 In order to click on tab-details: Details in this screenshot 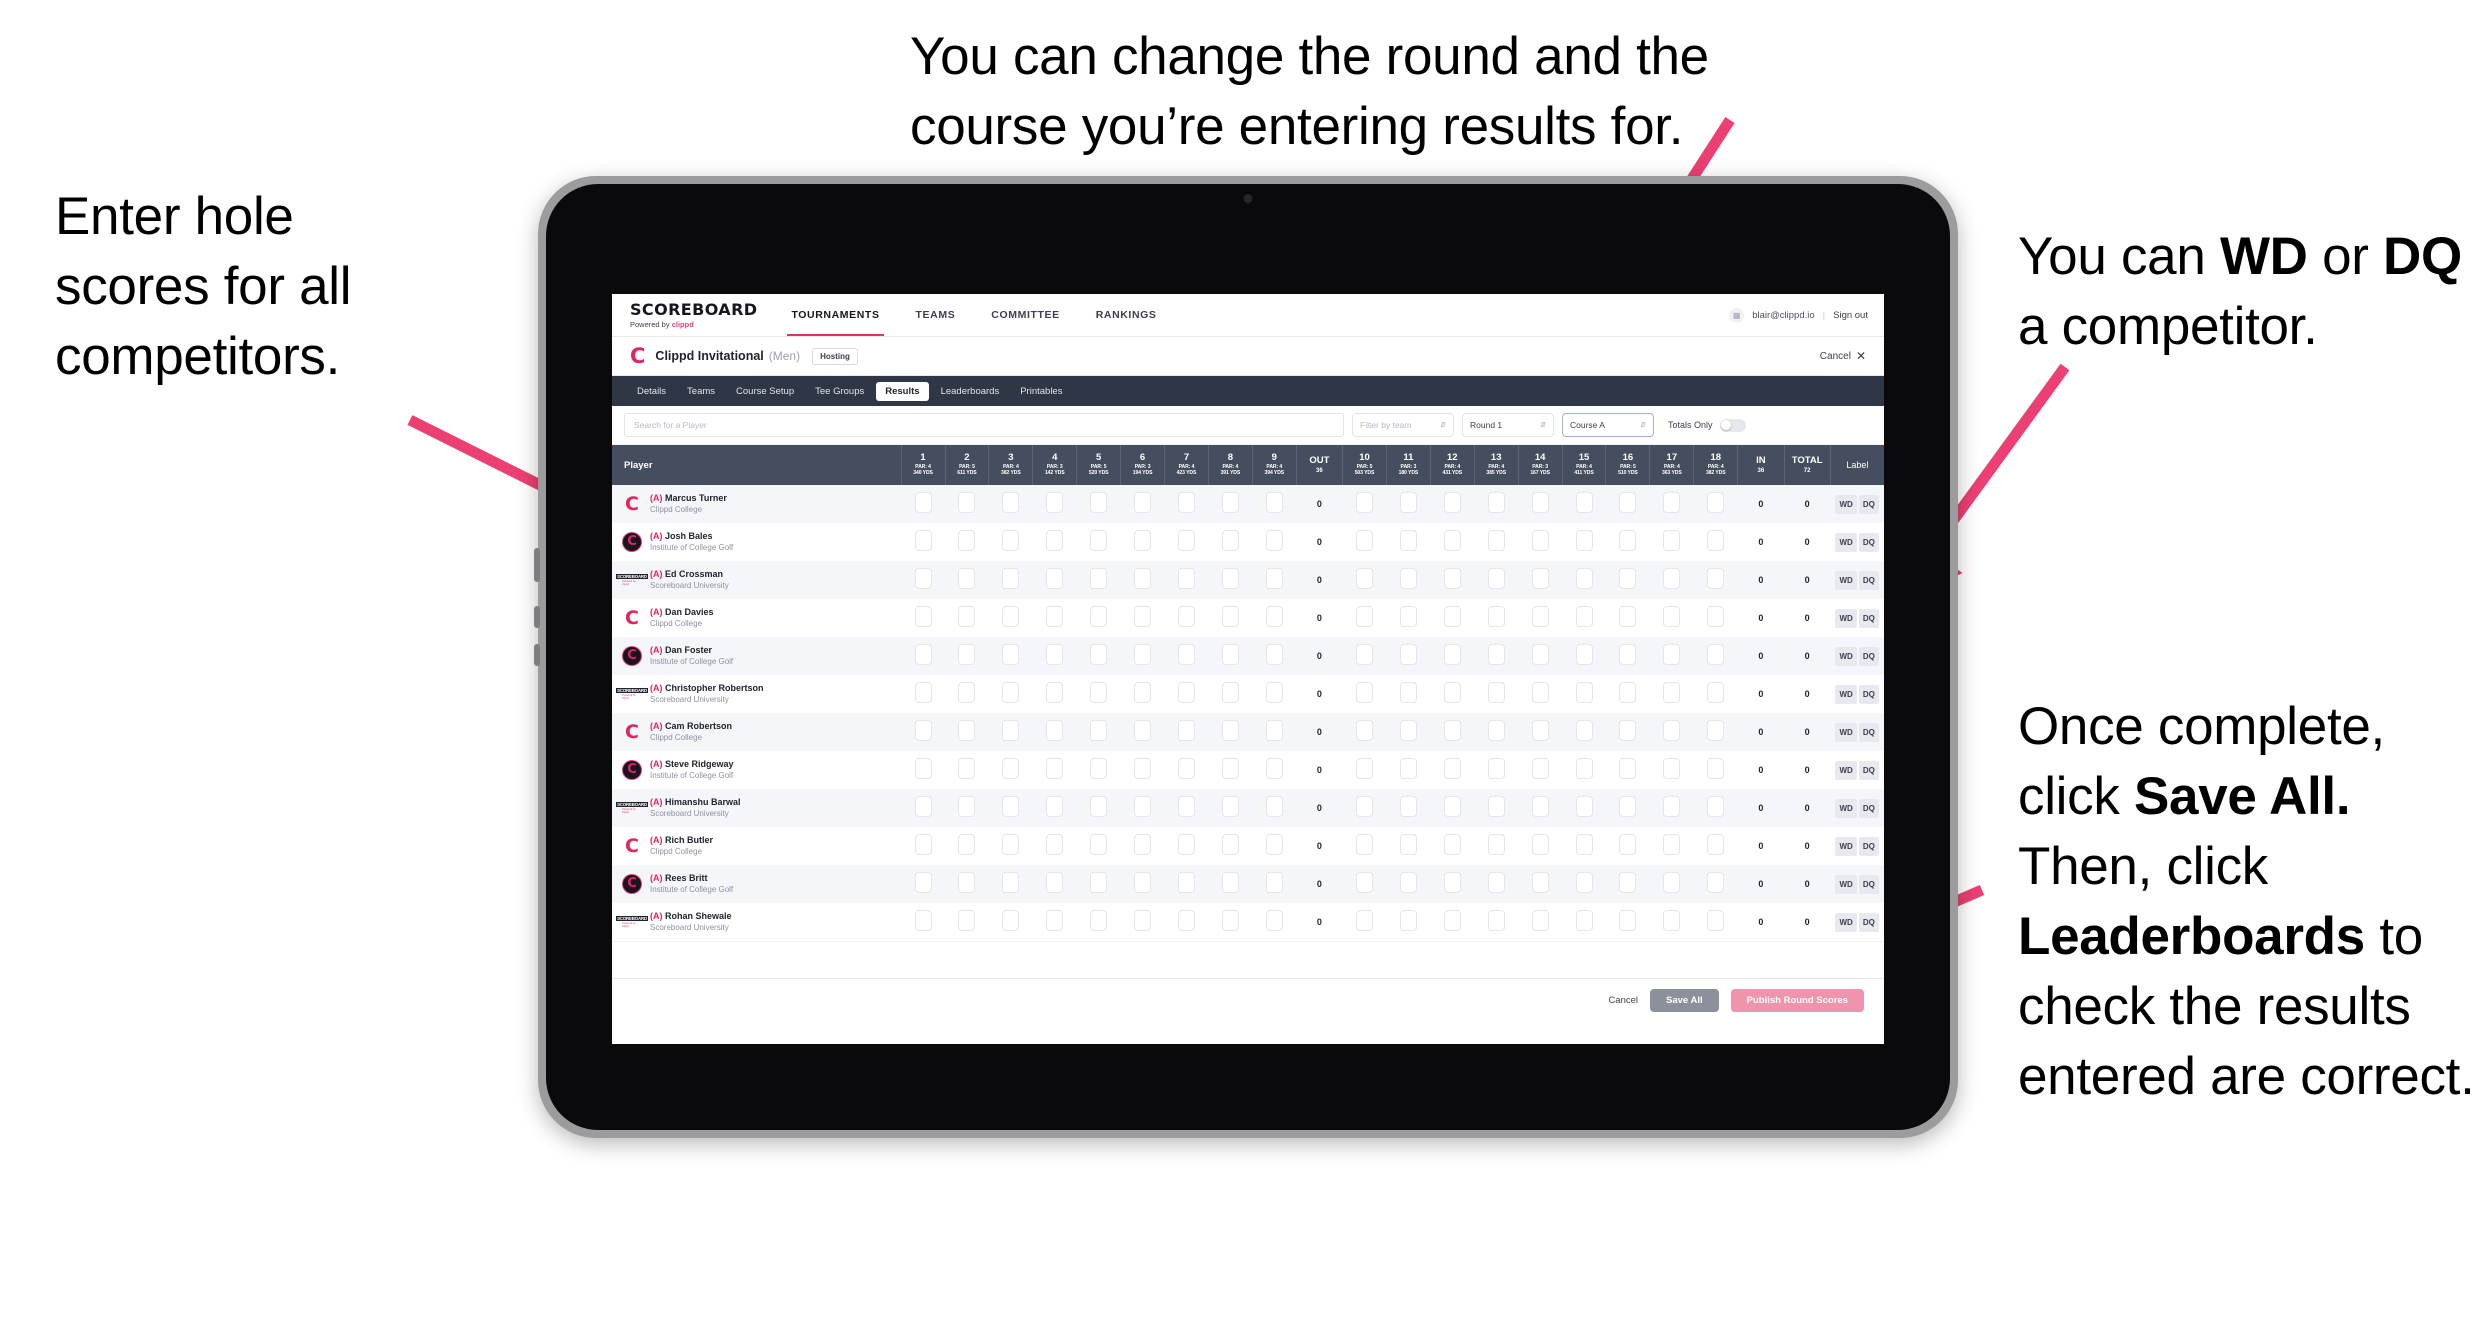, I will do `click(651, 391)`.